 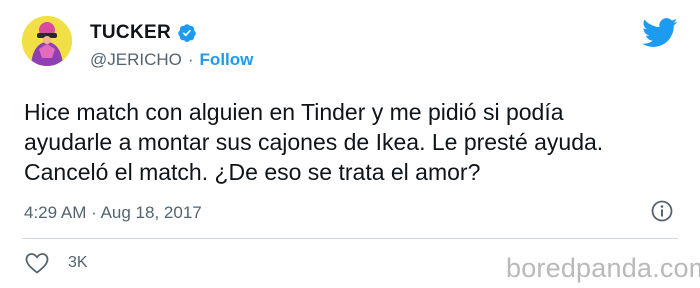 I want to click on avatar, so click(x=47, y=41).